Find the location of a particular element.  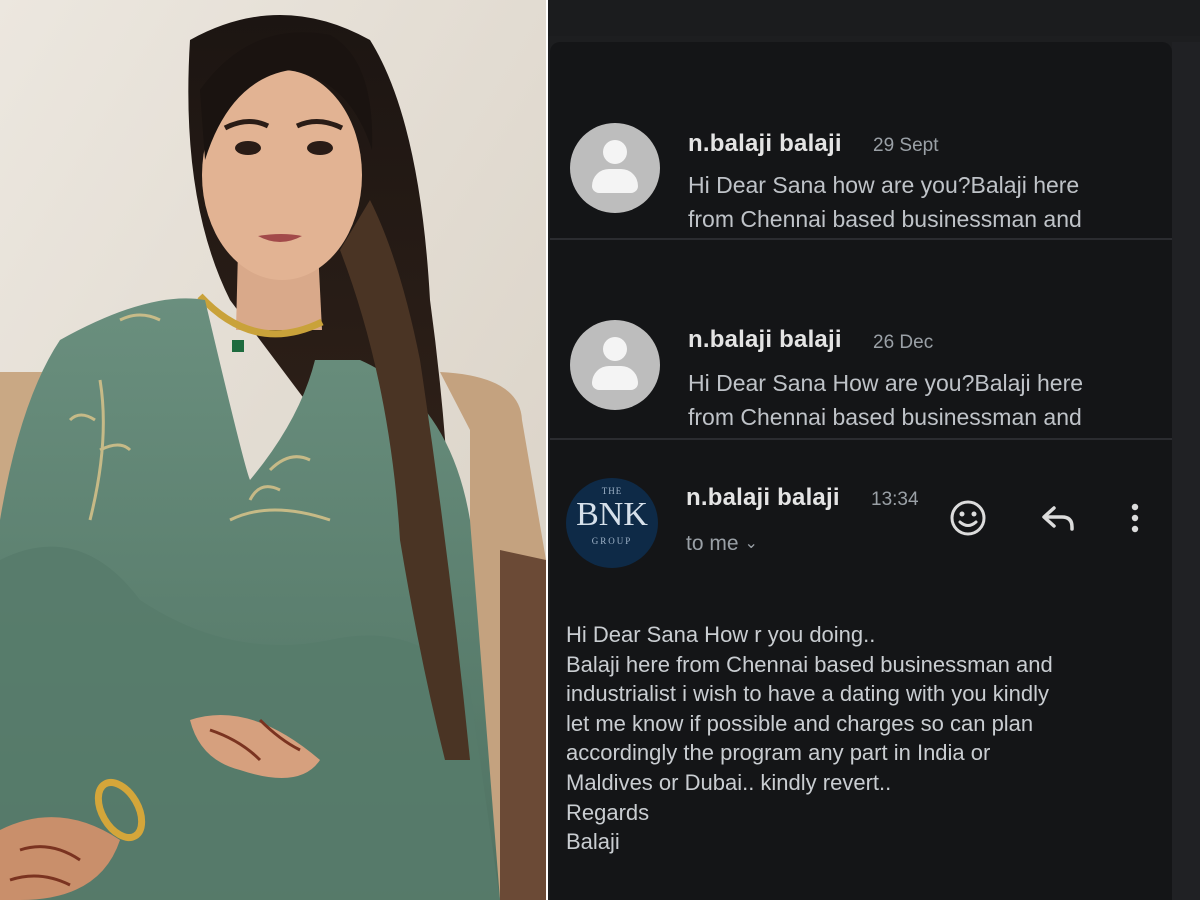

body-line: Regards is located at coordinates (608, 812).